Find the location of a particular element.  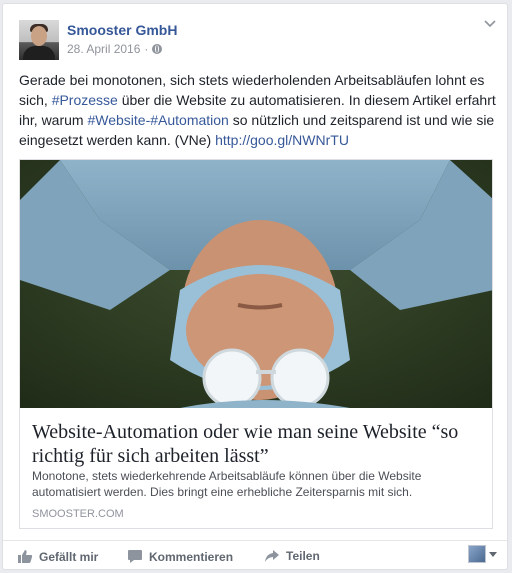

share-label: Teilen is located at coordinates (303, 556).